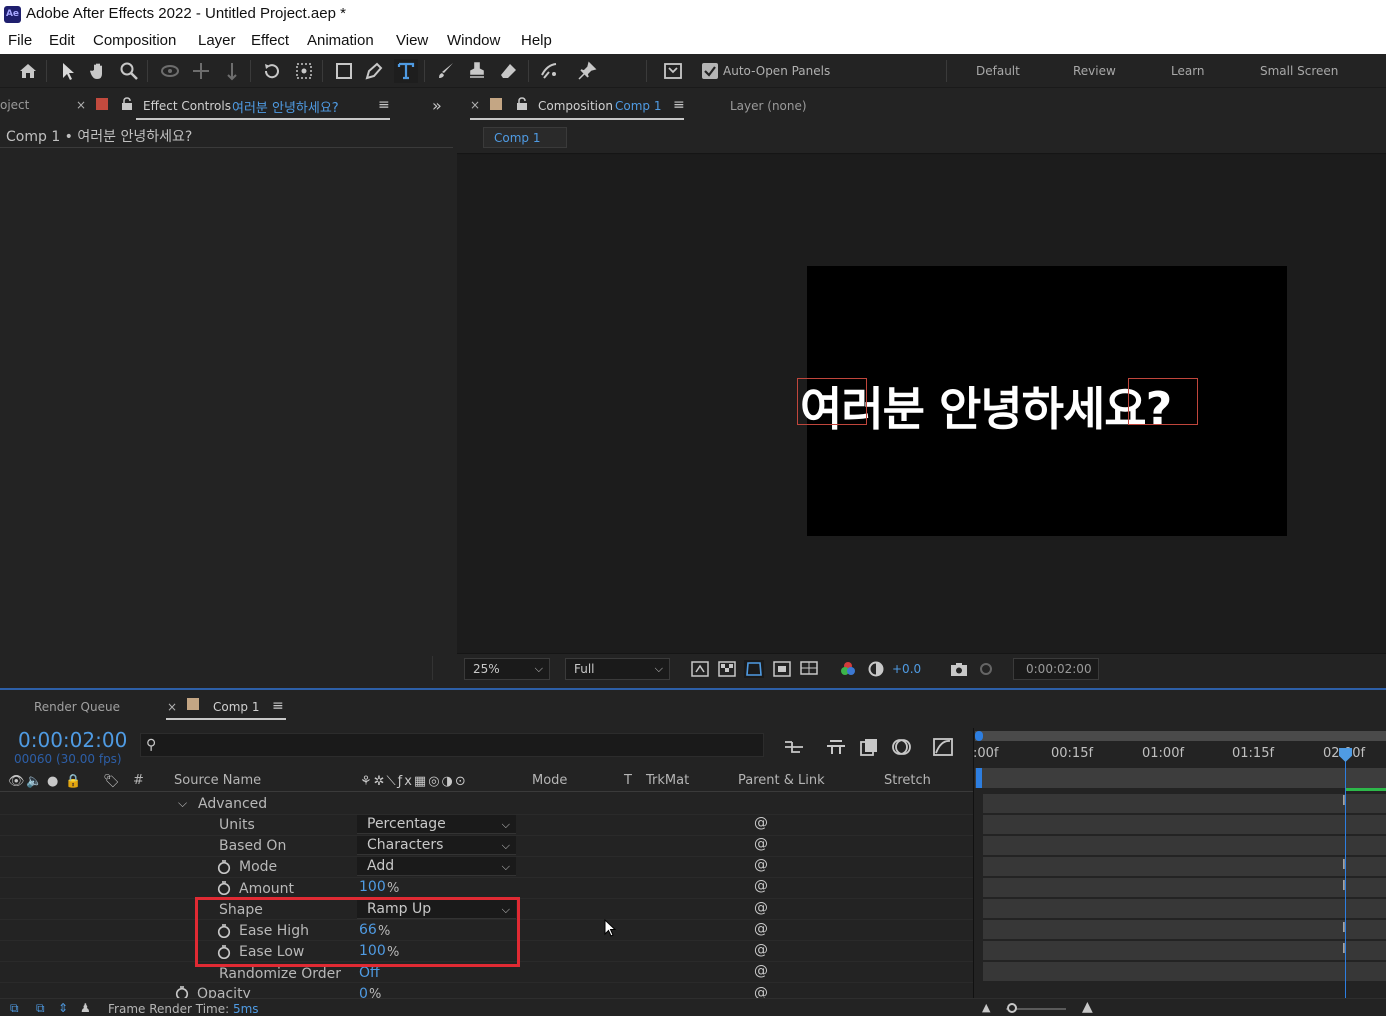  What do you see at coordinates (836, 747) in the screenshot?
I see `draft-3d-icon` at bounding box center [836, 747].